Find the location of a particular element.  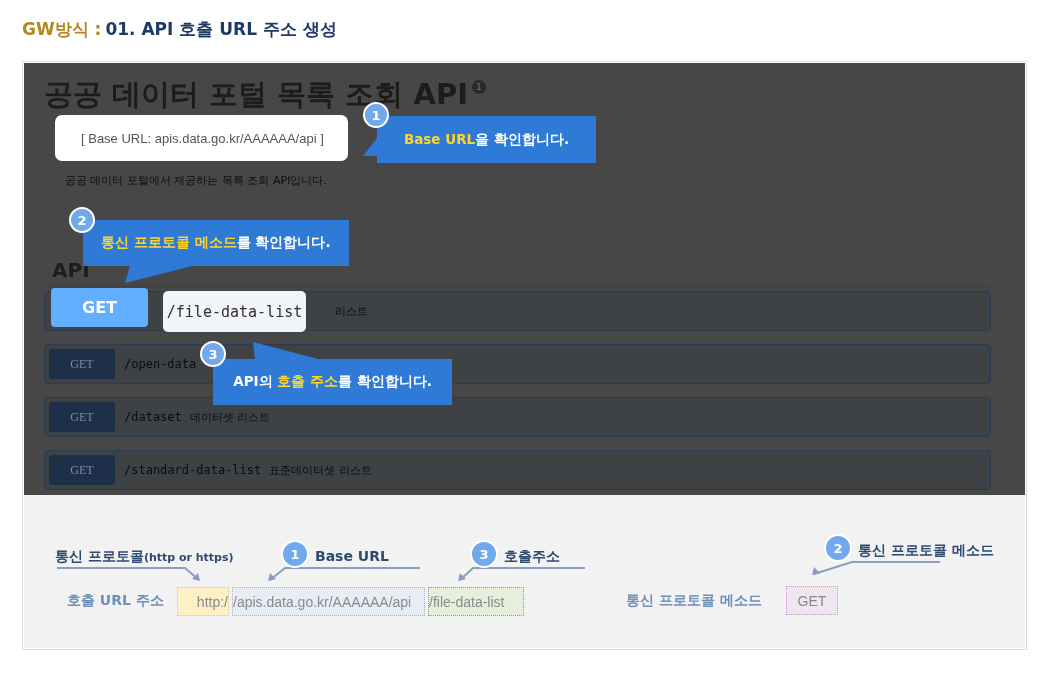

url-segment: http:/ is located at coordinates (203, 601).